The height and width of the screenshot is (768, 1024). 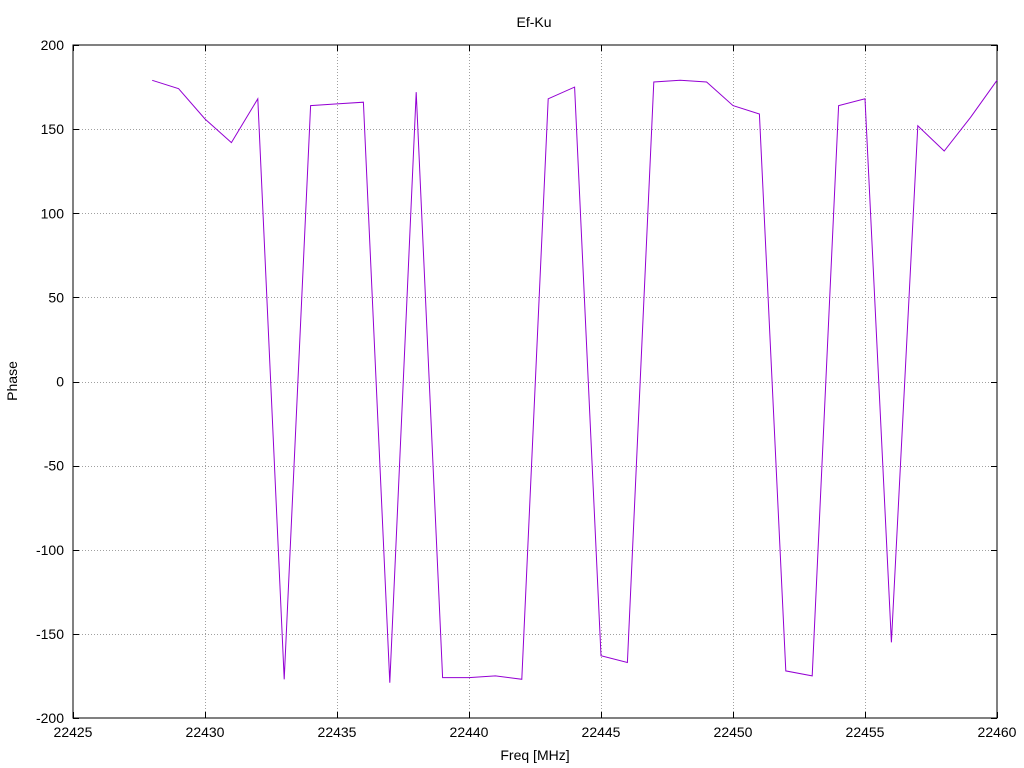 I want to click on x-tick-label: 22445, so click(x=601, y=732).